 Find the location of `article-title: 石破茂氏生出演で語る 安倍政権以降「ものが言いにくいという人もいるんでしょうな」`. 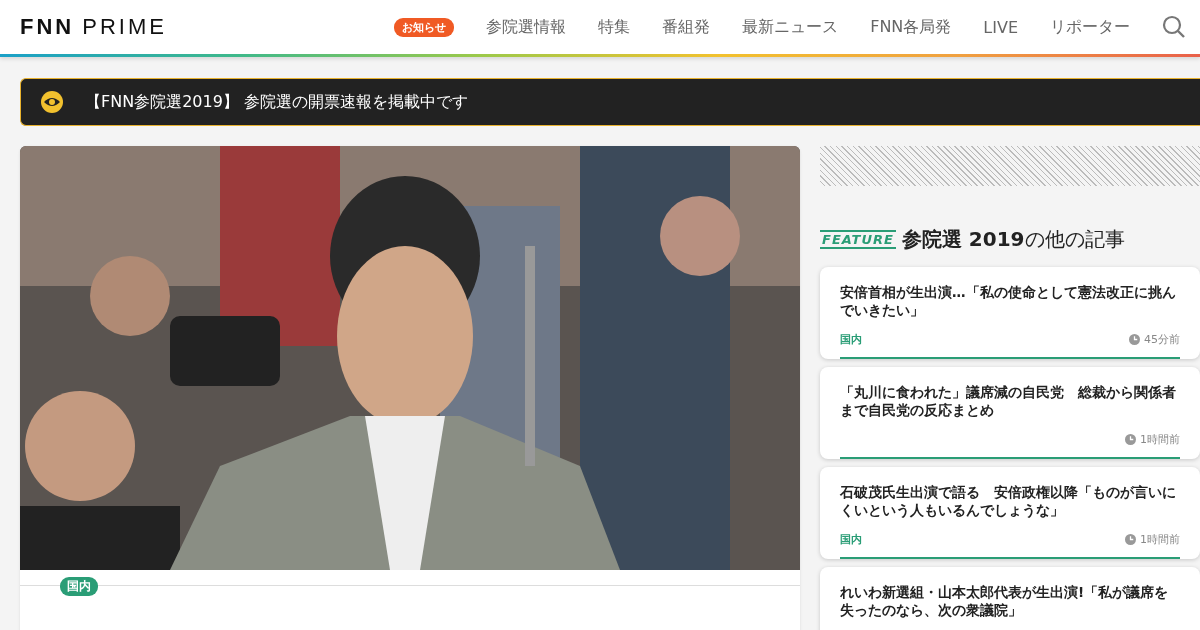

article-title: 石破茂氏生出演で語る 安倍政権以降「ものが言いにくいという人もいるんでしょうな」 is located at coordinates (1008, 501).